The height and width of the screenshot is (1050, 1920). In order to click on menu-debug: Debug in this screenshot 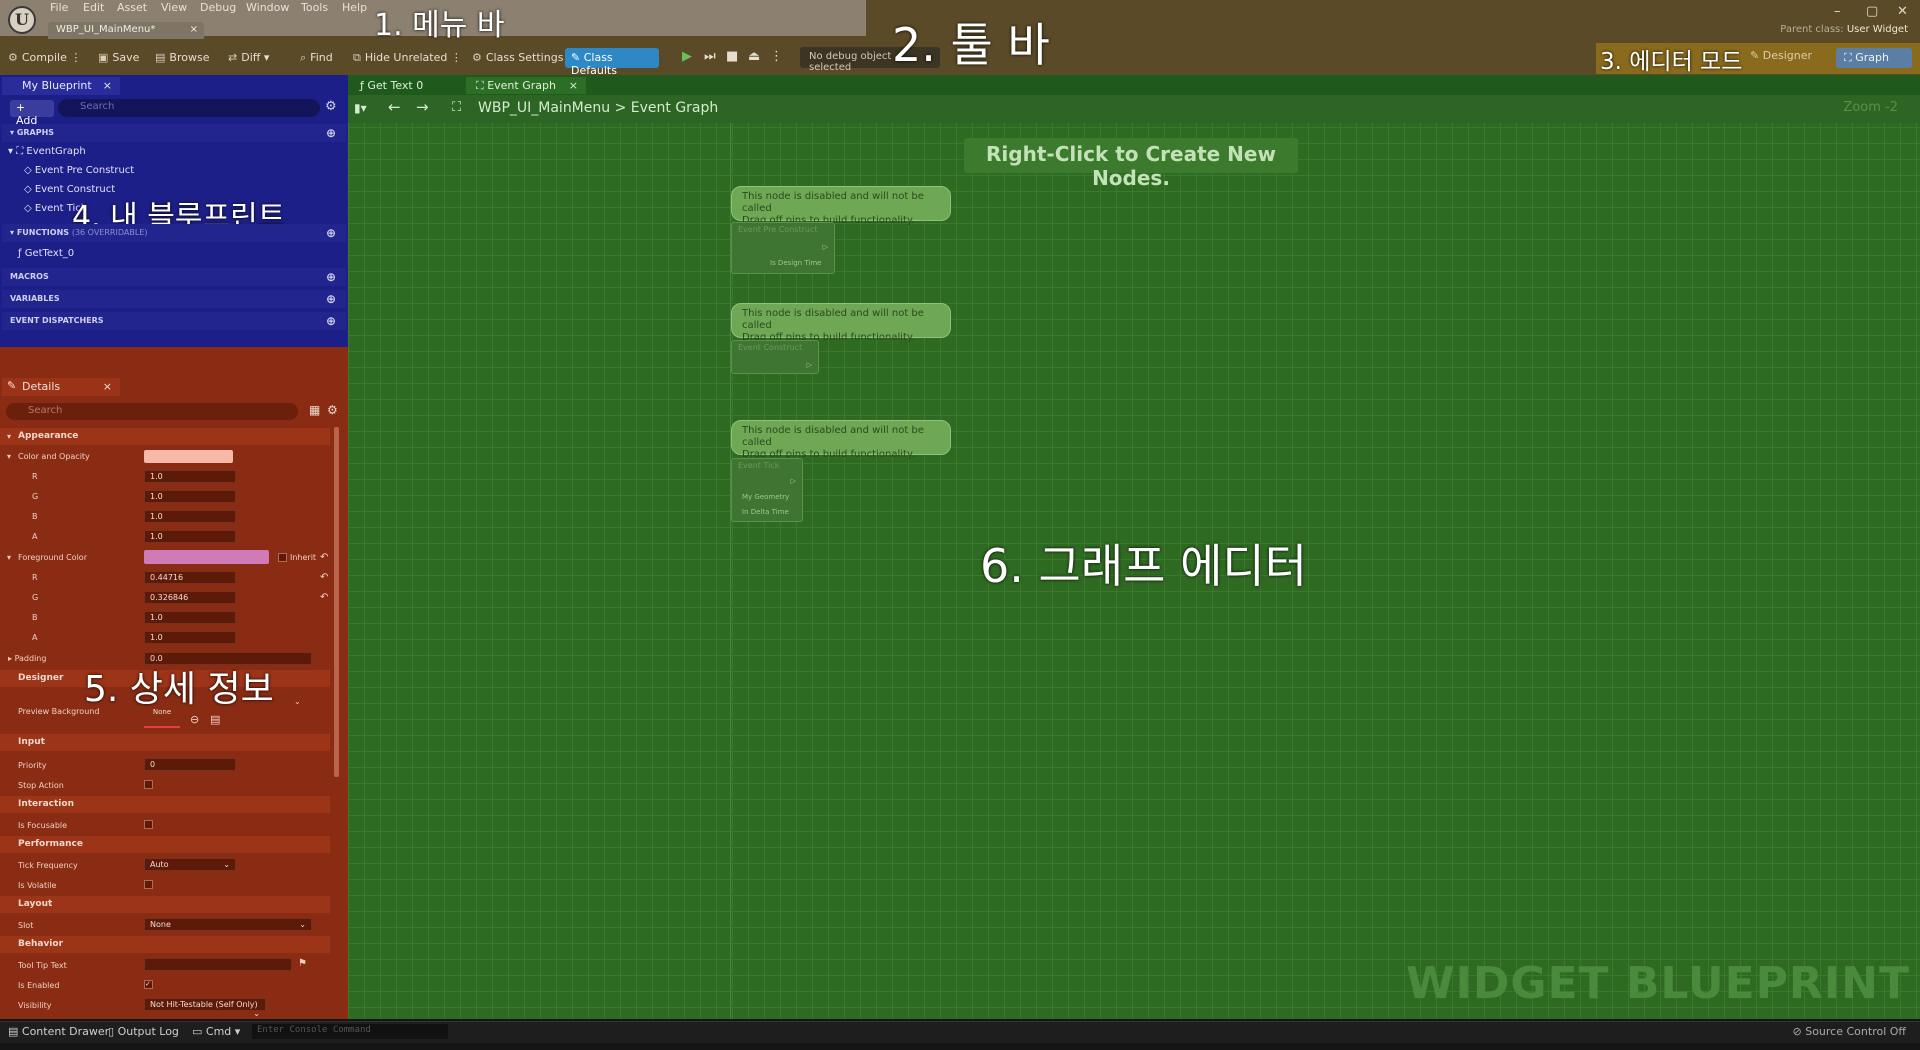, I will do `click(218, 7)`.